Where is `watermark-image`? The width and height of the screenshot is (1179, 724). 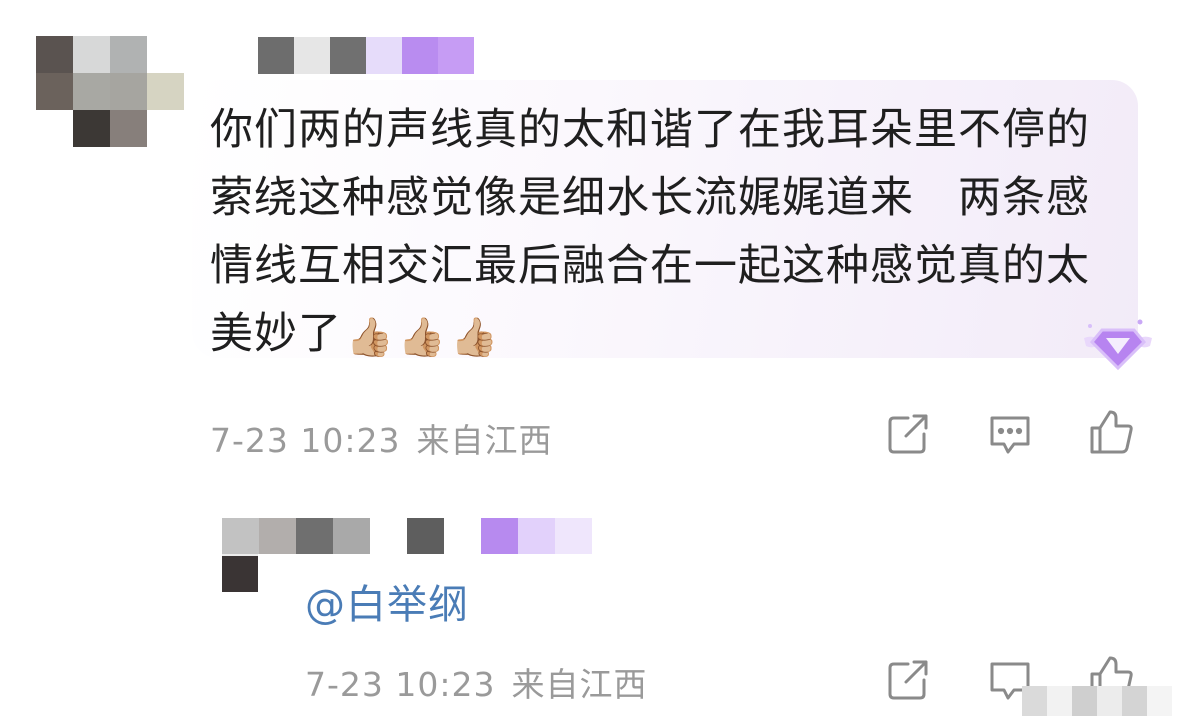 watermark-image is located at coordinates (1097, 701).